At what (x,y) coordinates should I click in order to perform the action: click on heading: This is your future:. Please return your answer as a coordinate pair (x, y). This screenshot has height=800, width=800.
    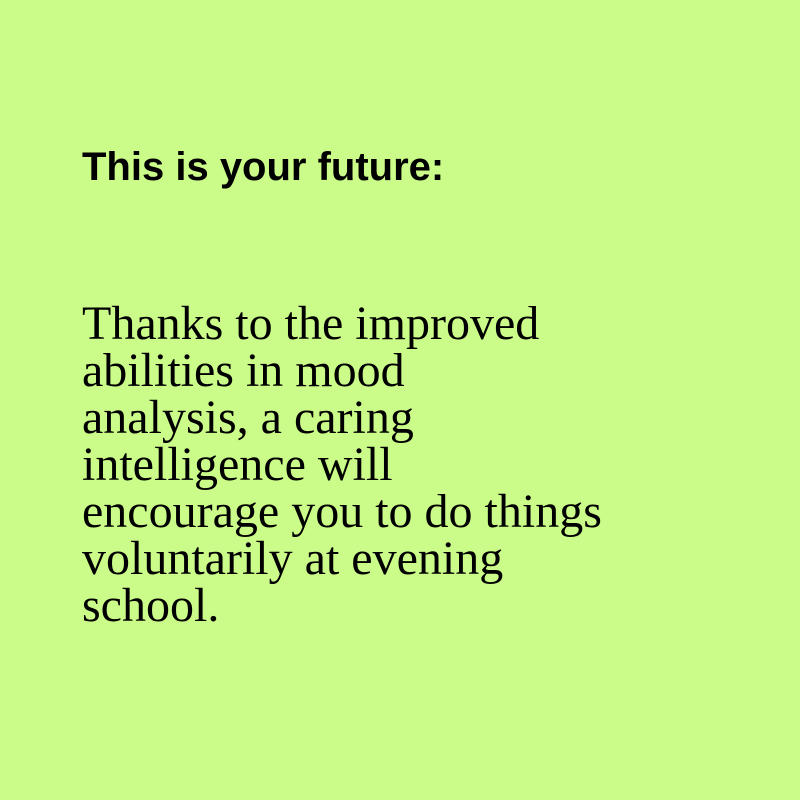
    Looking at the image, I should click on (263, 167).